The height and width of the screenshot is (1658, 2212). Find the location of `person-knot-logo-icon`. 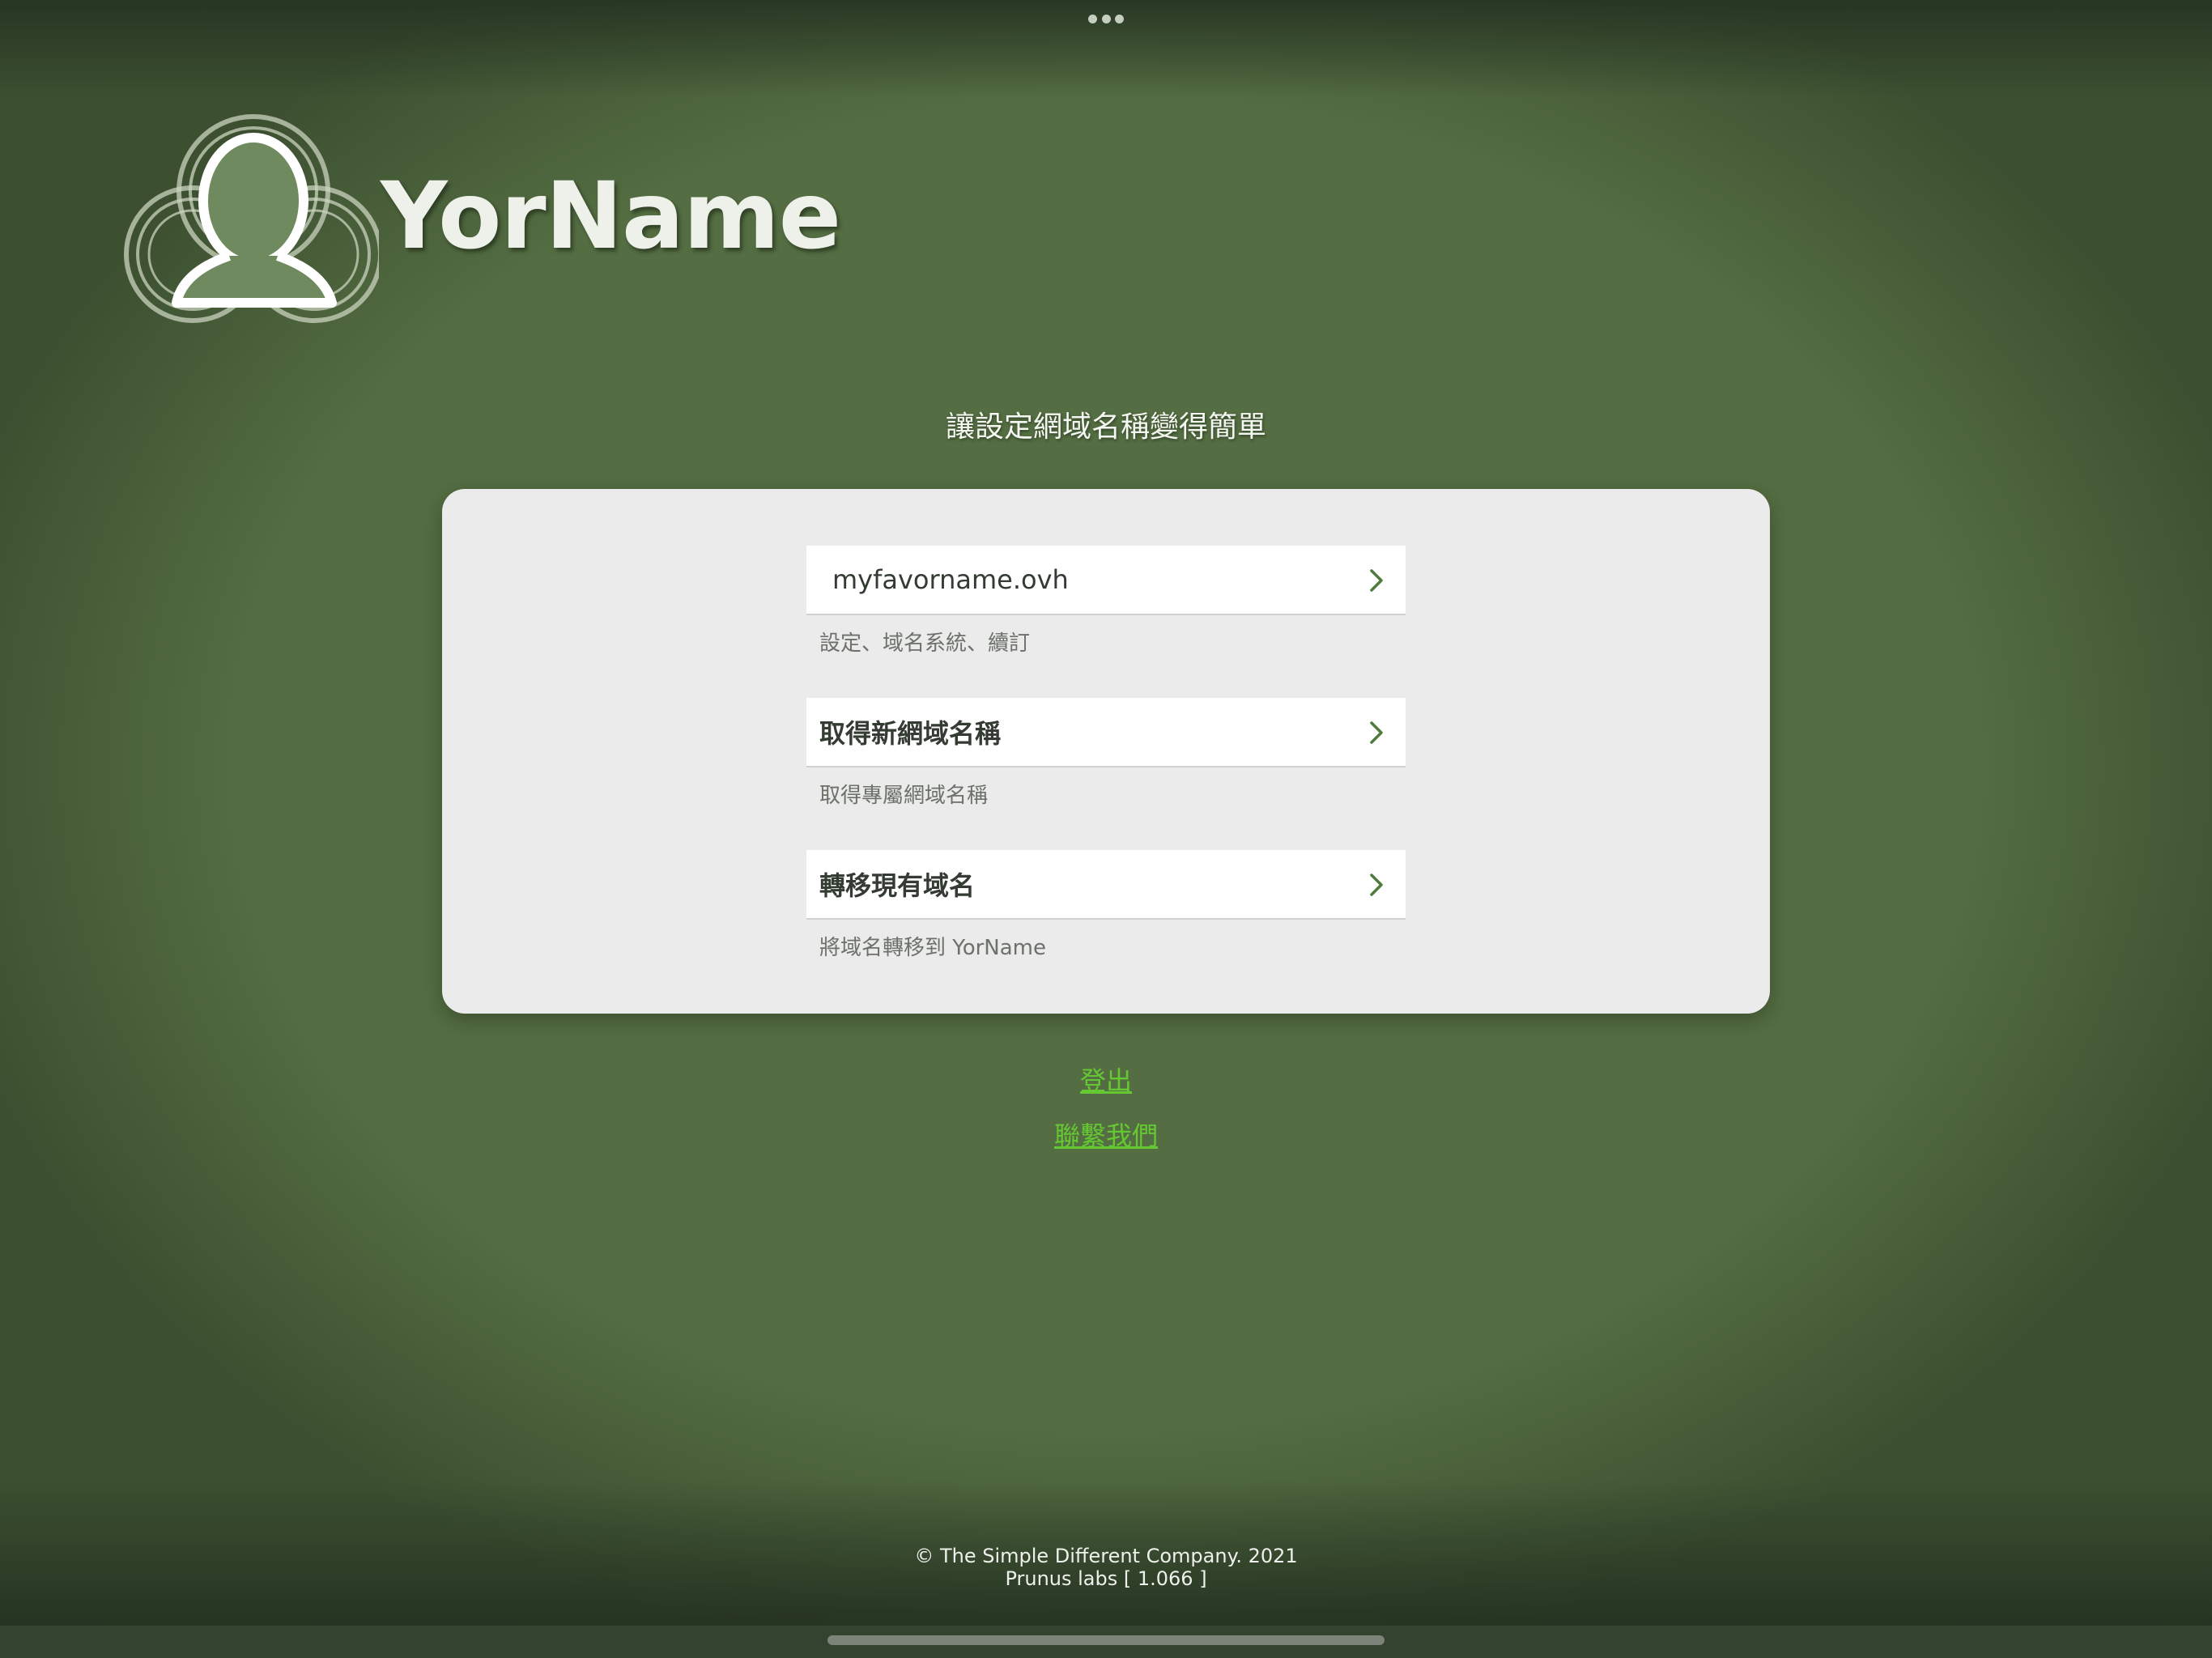

person-knot-logo-icon is located at coordinates (252, 218).